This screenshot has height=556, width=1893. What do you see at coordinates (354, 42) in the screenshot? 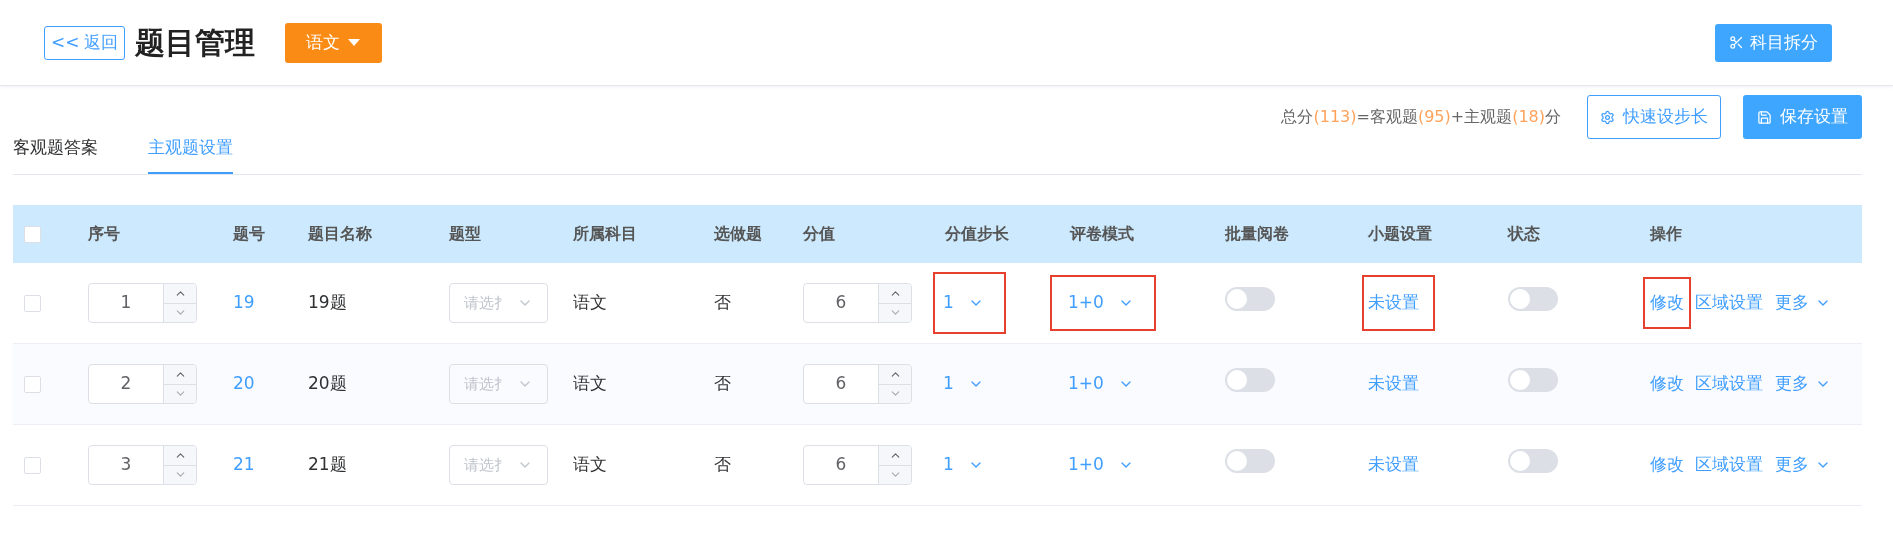
I see `caret-icon` at bounding box center [354, 42].